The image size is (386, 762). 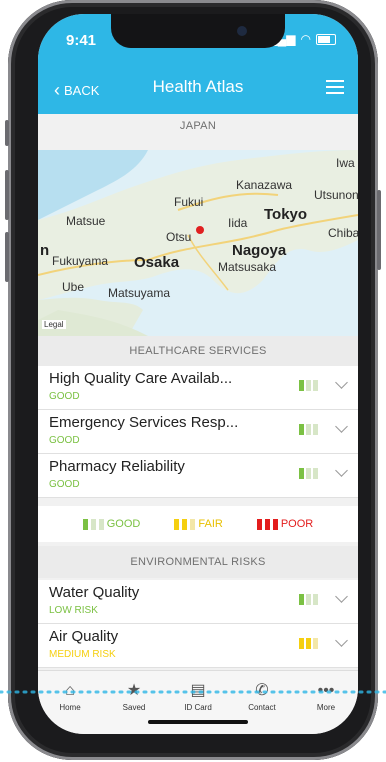 What do you see at coordinates (54, 324) in the screenshot?
I see `map-legal-link: Legal` at bounding box center [54, 324].